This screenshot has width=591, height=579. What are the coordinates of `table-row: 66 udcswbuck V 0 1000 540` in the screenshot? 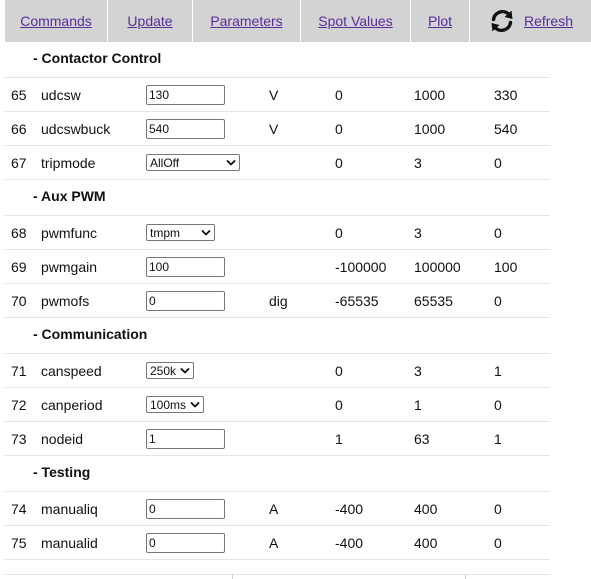 It's located at (277, 129).